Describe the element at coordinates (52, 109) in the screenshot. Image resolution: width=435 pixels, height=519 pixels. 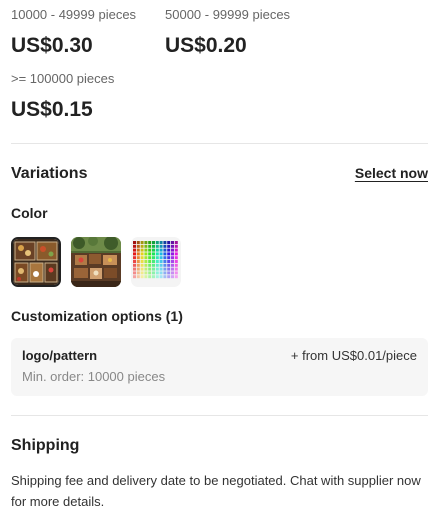
I see `tier-price: US$0.15` at that location.